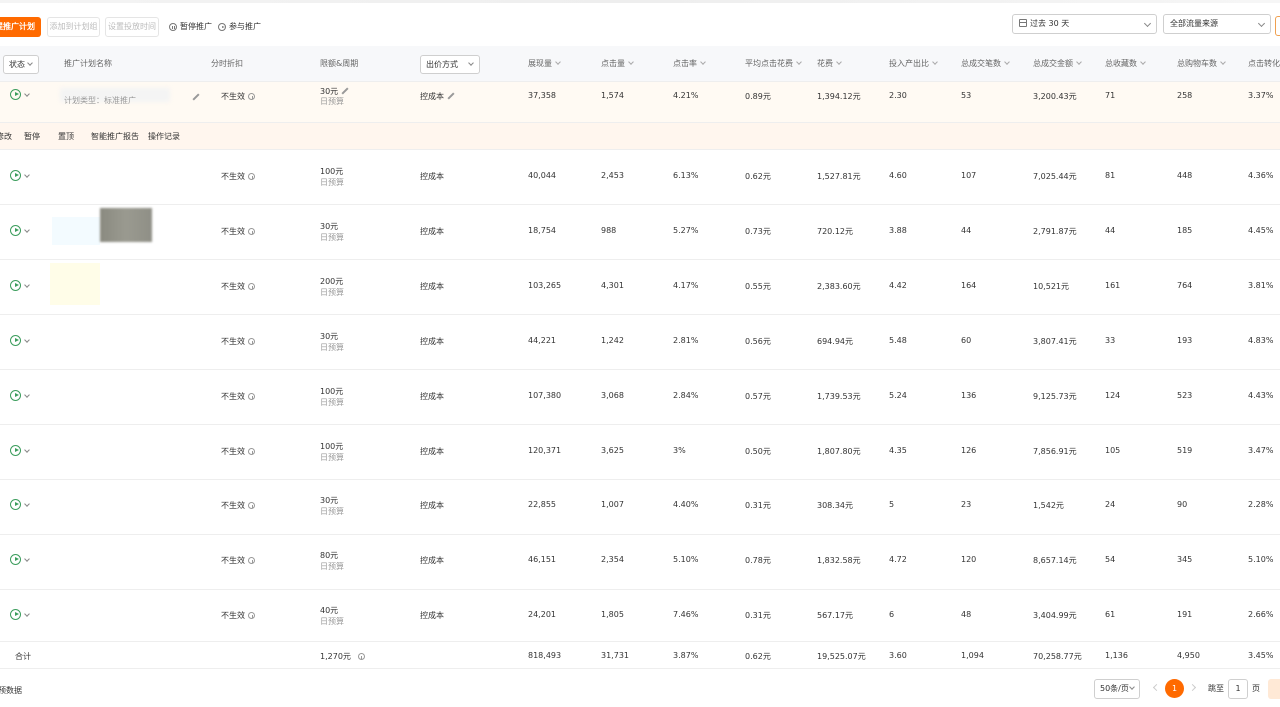 The height and width of the screenshot is (707, 1280). What do you see at coordinates (173, 27) in the screenshot?
I see `pause-icon` at bounding box center [173, 27].